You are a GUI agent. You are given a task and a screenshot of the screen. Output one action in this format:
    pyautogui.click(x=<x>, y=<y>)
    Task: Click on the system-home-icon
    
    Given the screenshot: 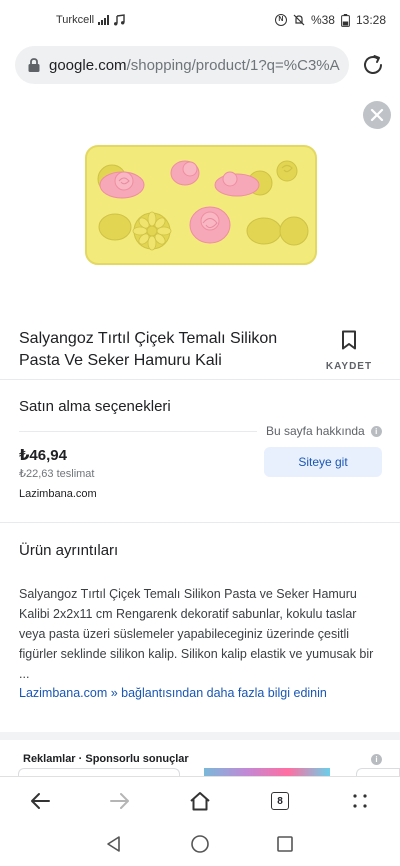 What is the action you would take?
    pyautogui.click(x=200, y=844)
    